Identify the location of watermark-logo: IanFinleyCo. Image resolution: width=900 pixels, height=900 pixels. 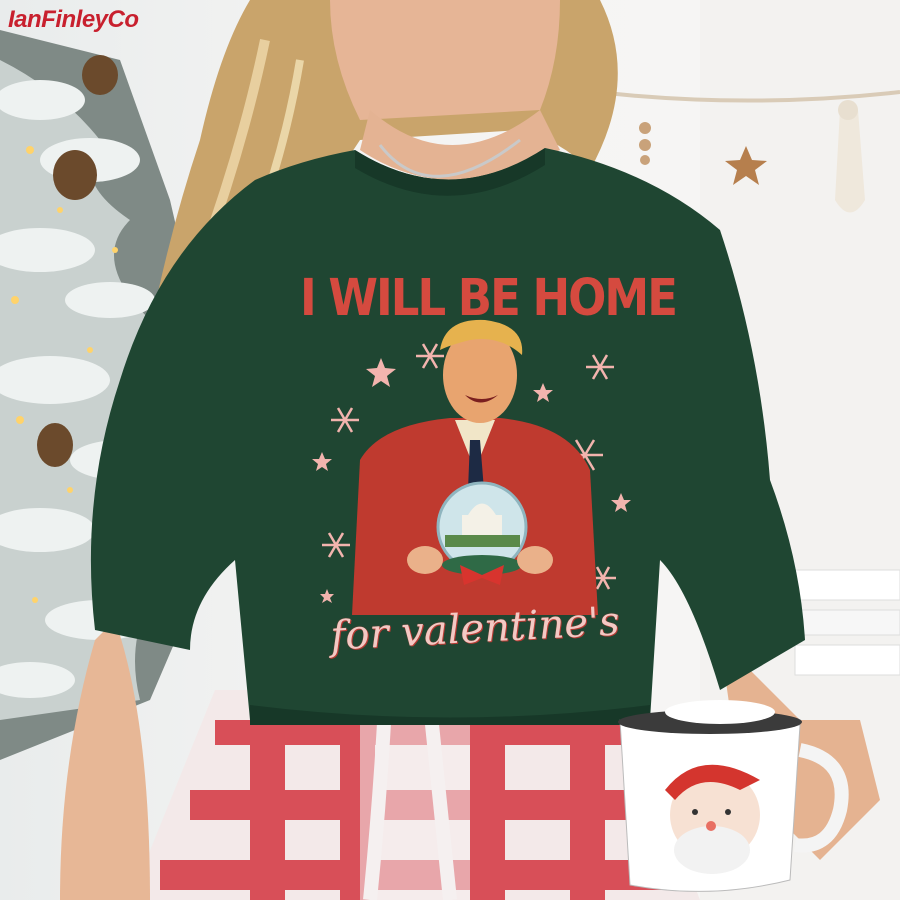
(73, 19).